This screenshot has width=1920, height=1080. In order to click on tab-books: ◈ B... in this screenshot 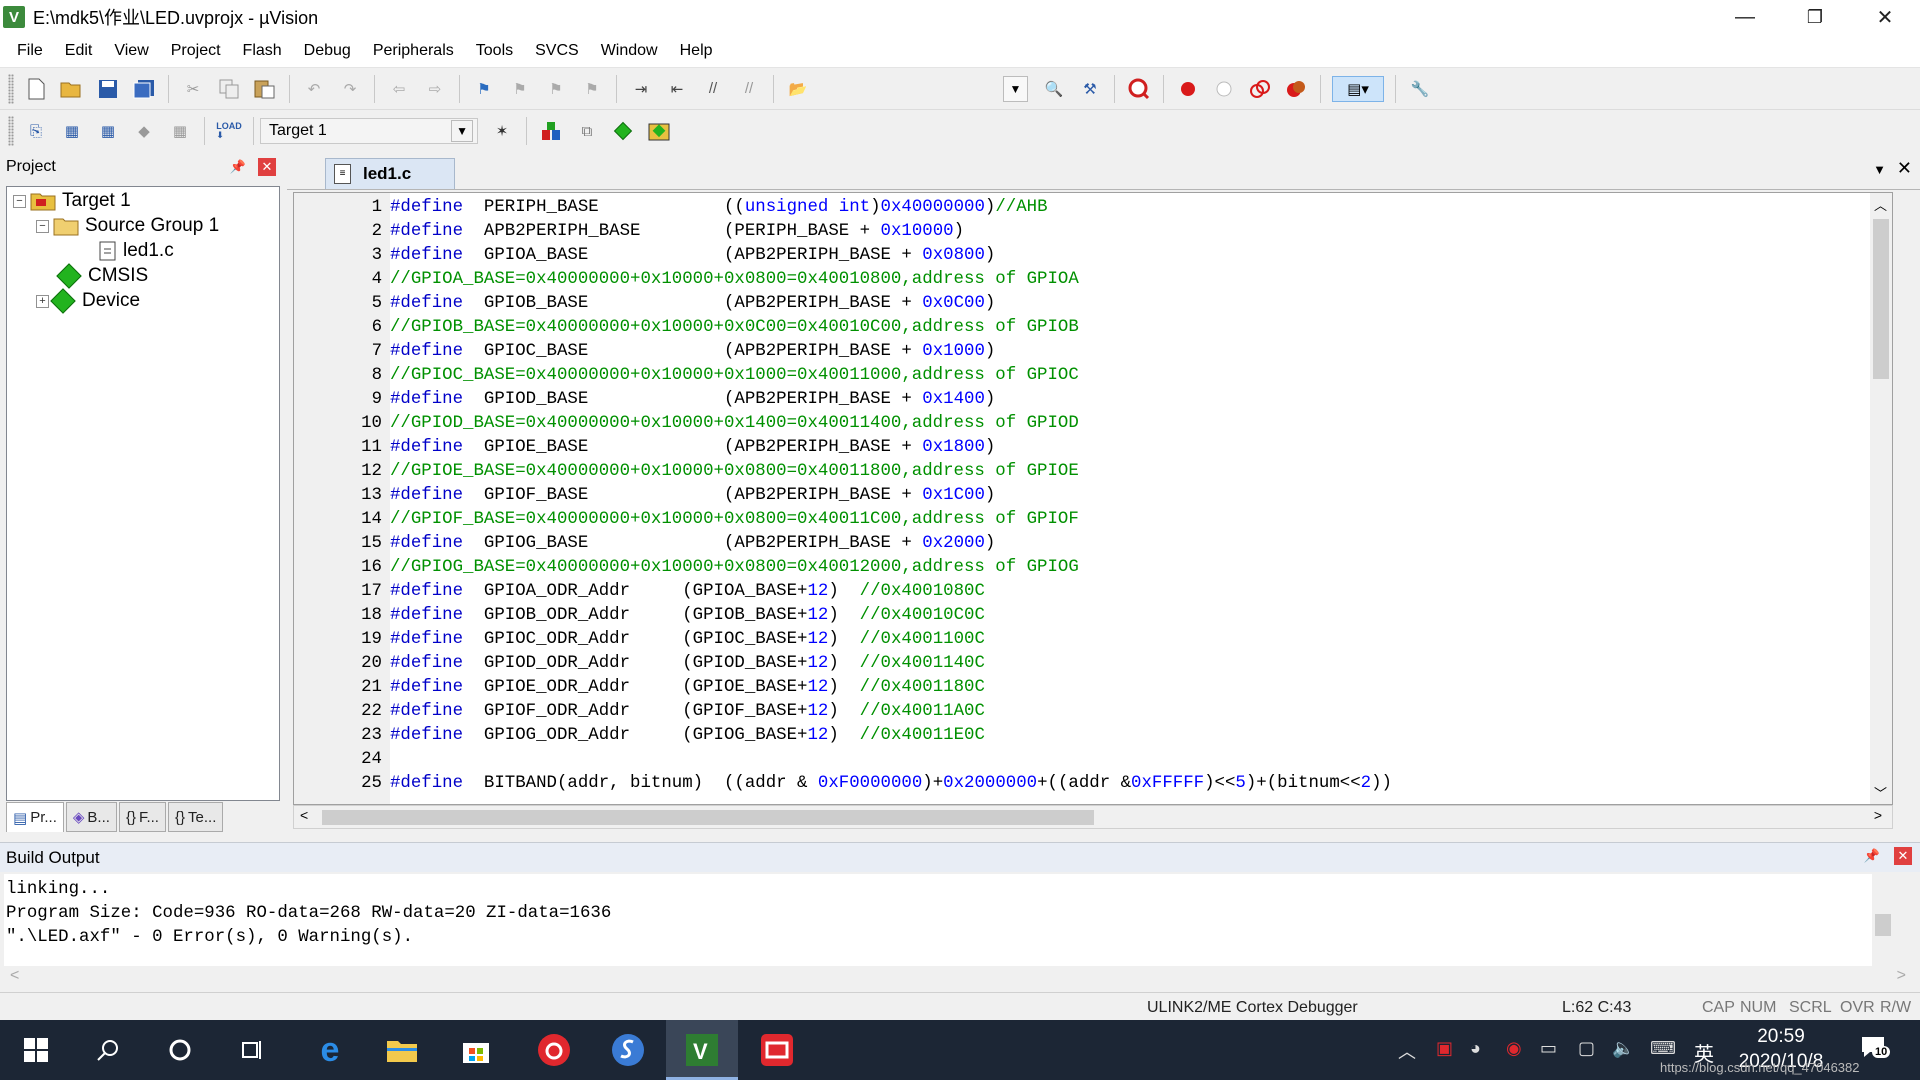, I will do `click(91, 817)`.